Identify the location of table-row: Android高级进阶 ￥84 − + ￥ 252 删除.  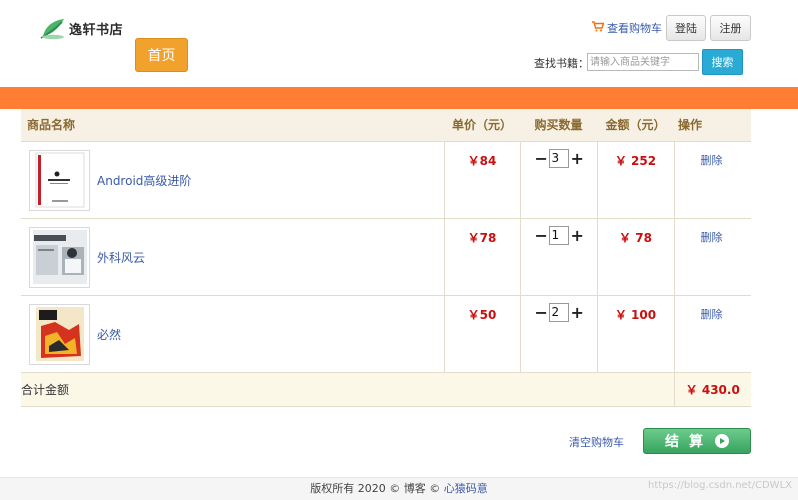
(386, 180).